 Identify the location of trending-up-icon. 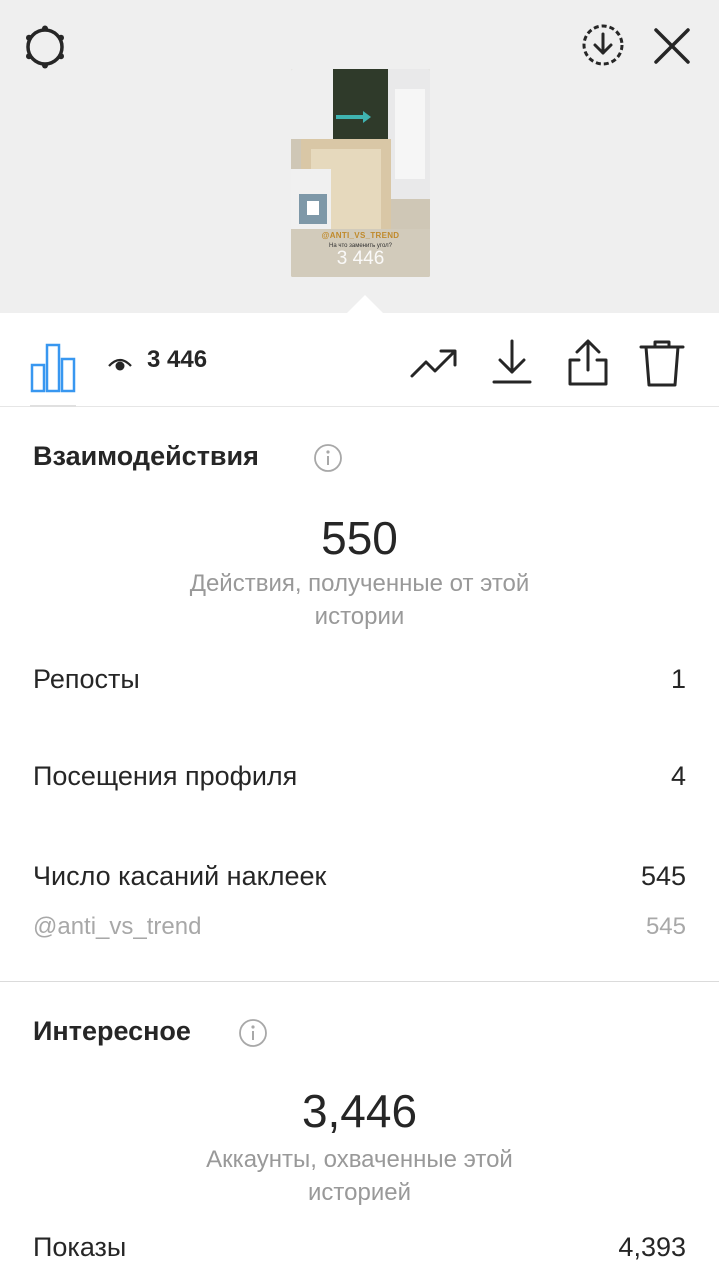
(434, 363).